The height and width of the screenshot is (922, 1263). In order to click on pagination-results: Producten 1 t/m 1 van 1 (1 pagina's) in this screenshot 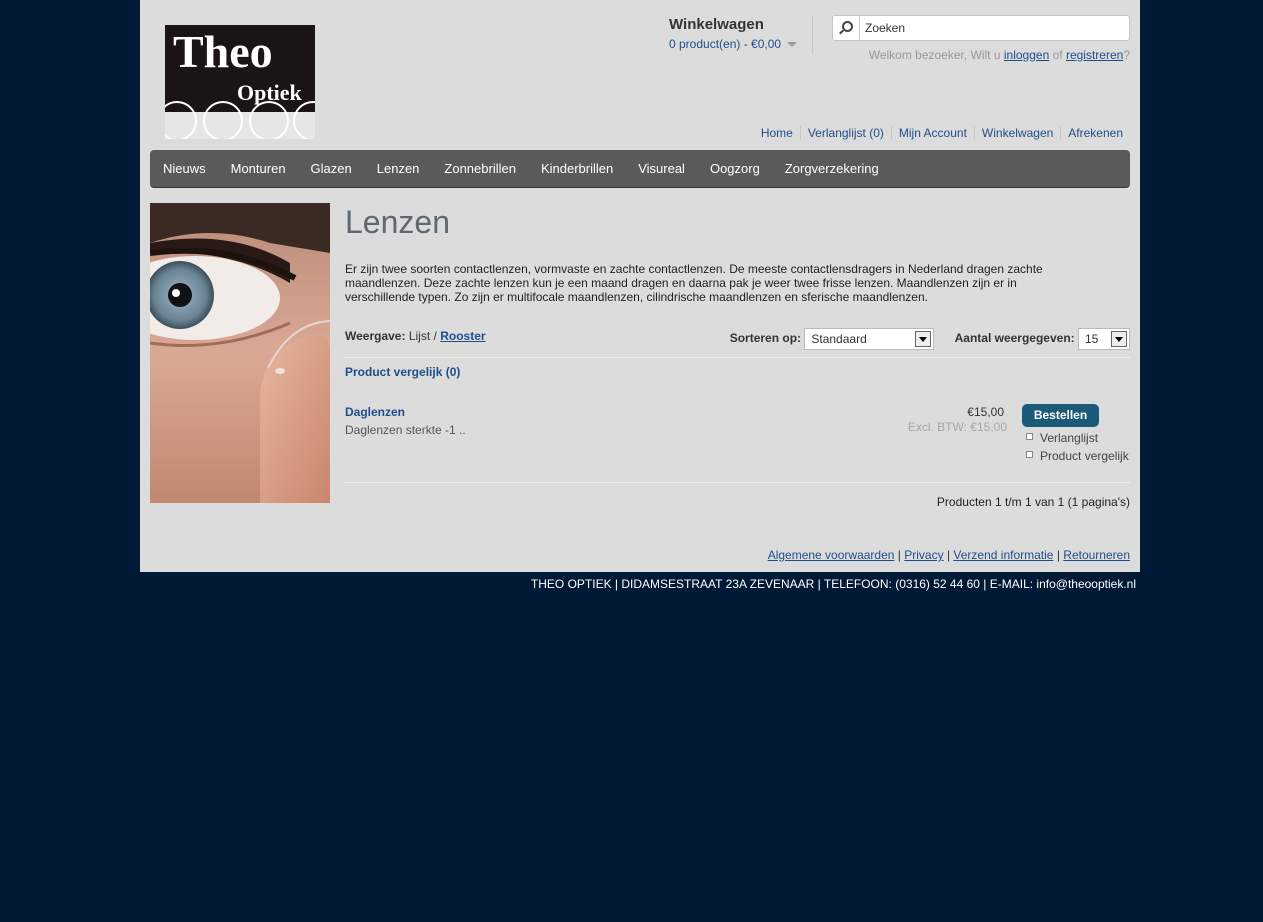, I will do `click(1033, 502)`.